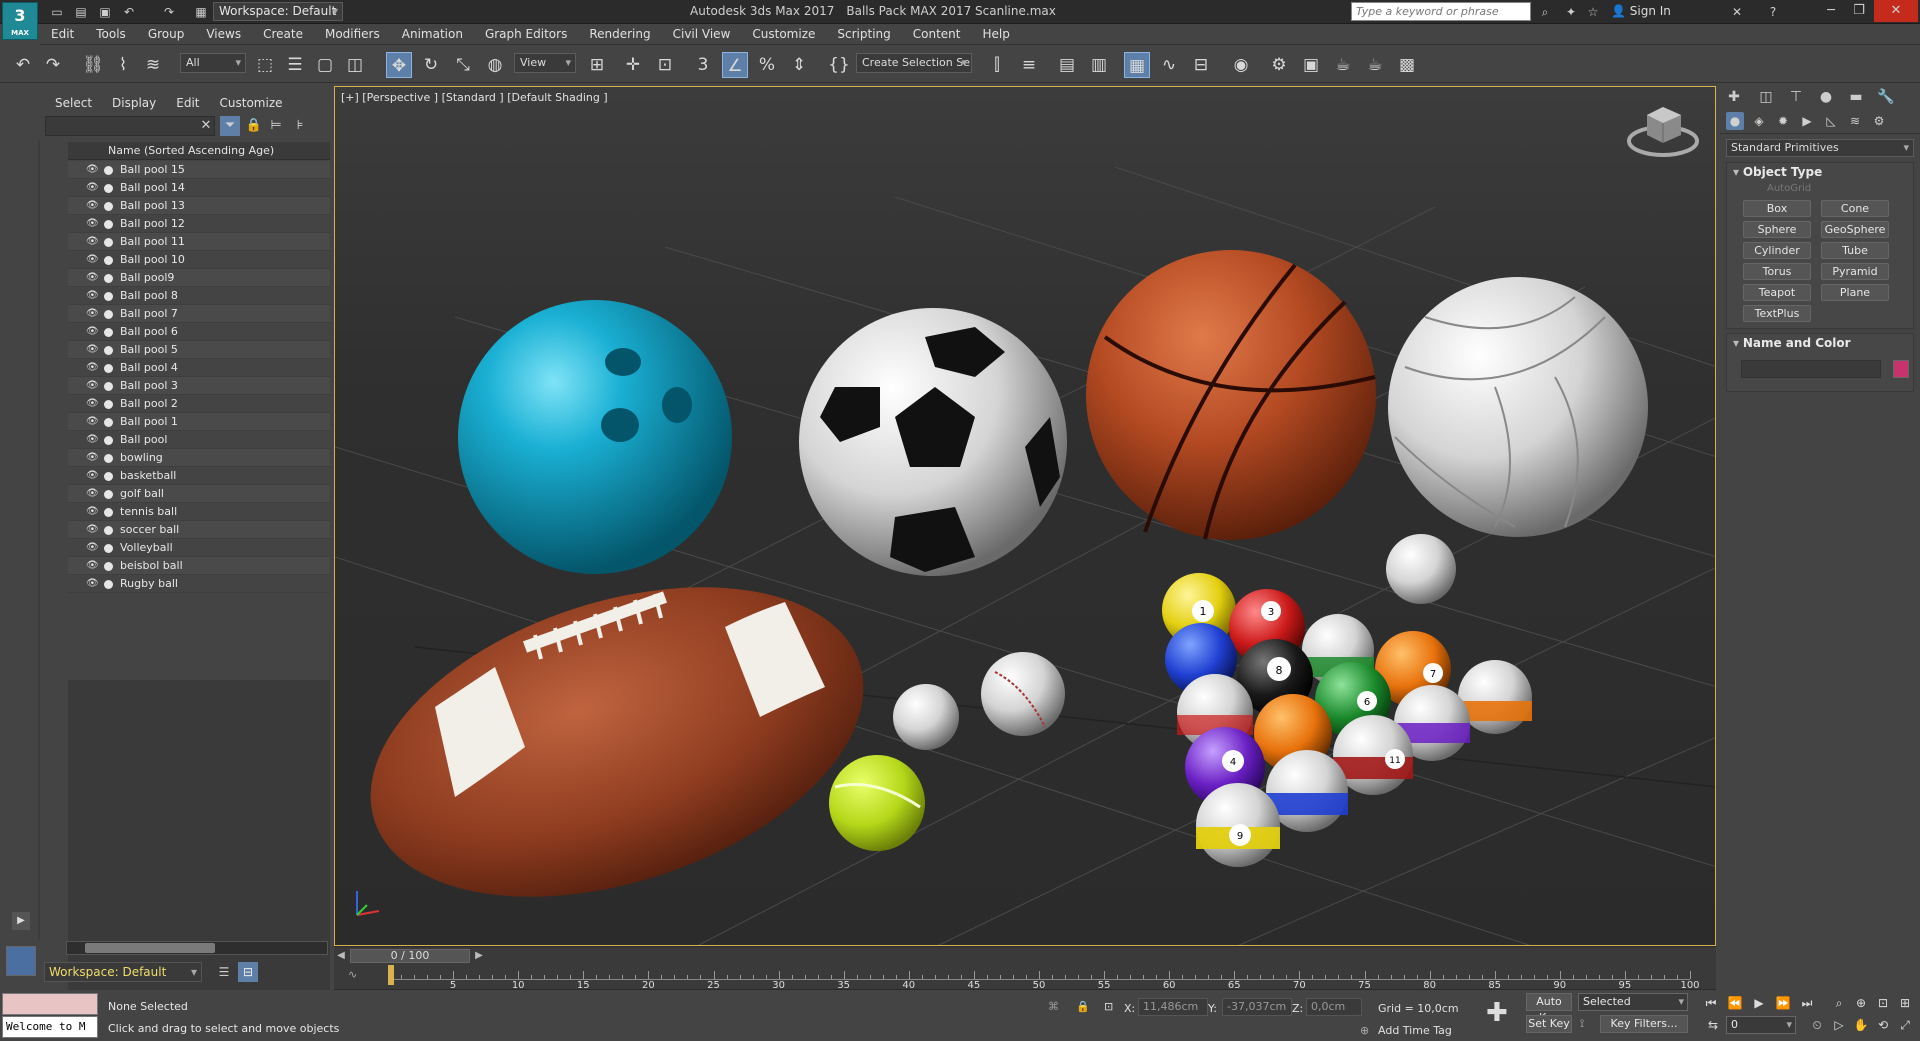  I want to click on filter-toggle-icon: ⏷, so click(230, 126).